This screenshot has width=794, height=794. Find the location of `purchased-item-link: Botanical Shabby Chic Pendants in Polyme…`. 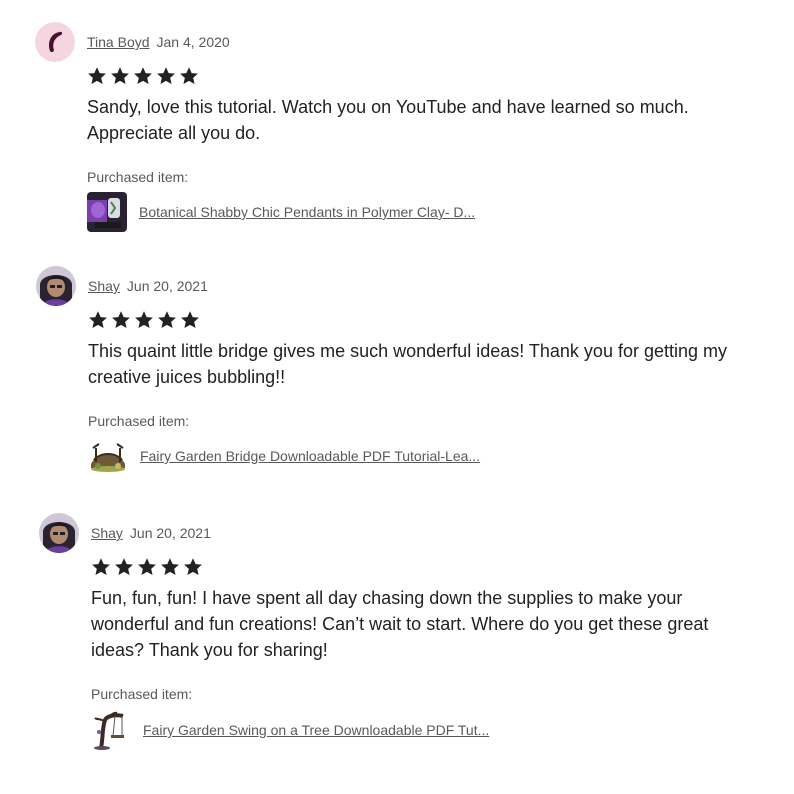

purchased-item-link: Botanical Shabby Chic Pendants in Polyme… is located at coordinates (281, 212).